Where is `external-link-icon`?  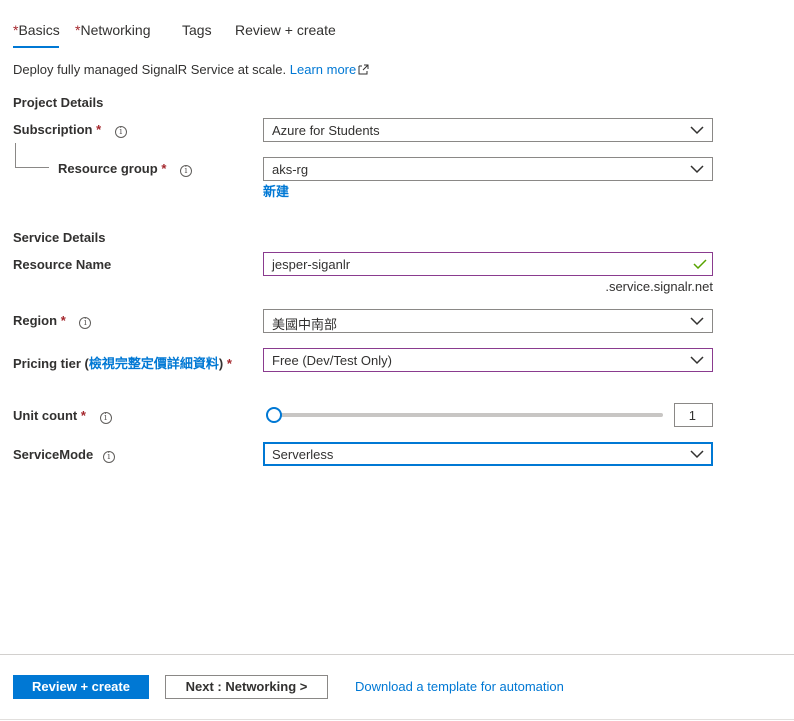
external-link-icon is located at coordinates (363, 69).